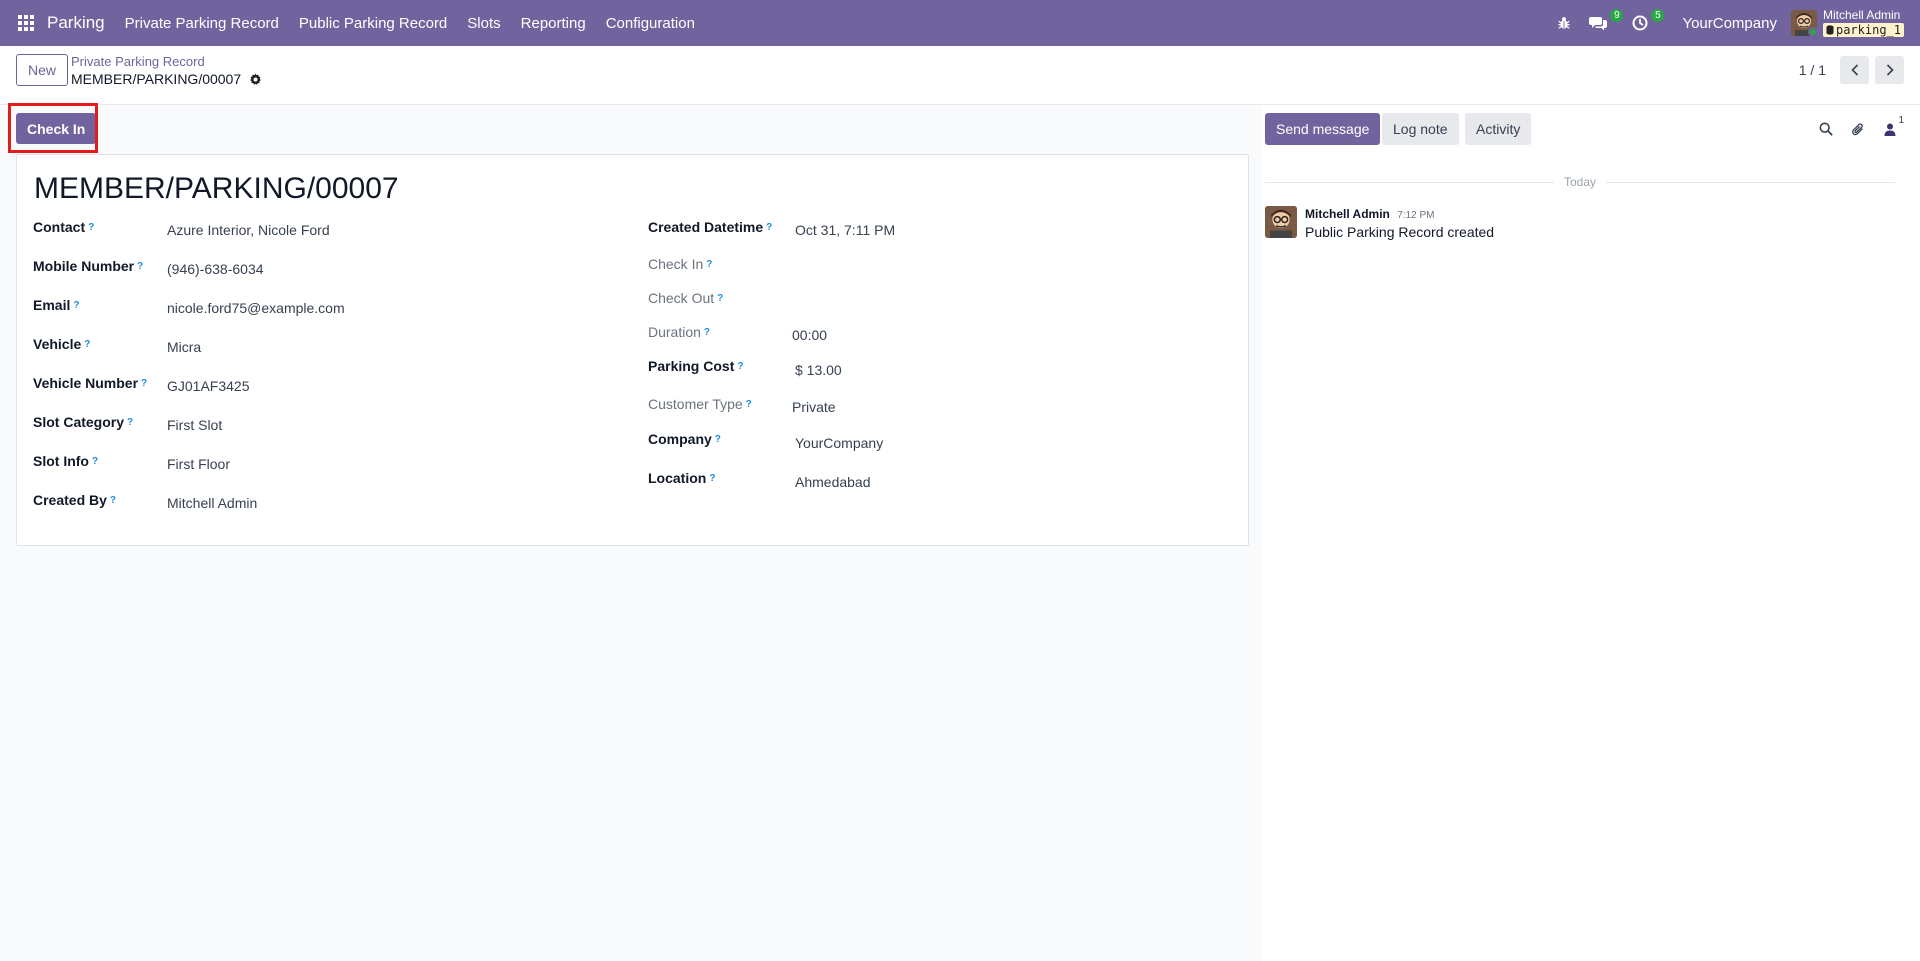 The height and width of the screenshot is (961, 1920). What do you see at coordinates (679, 332) in the screenshot?
I see `field-label-duration: Duration?` at bounding box center [679, 332].